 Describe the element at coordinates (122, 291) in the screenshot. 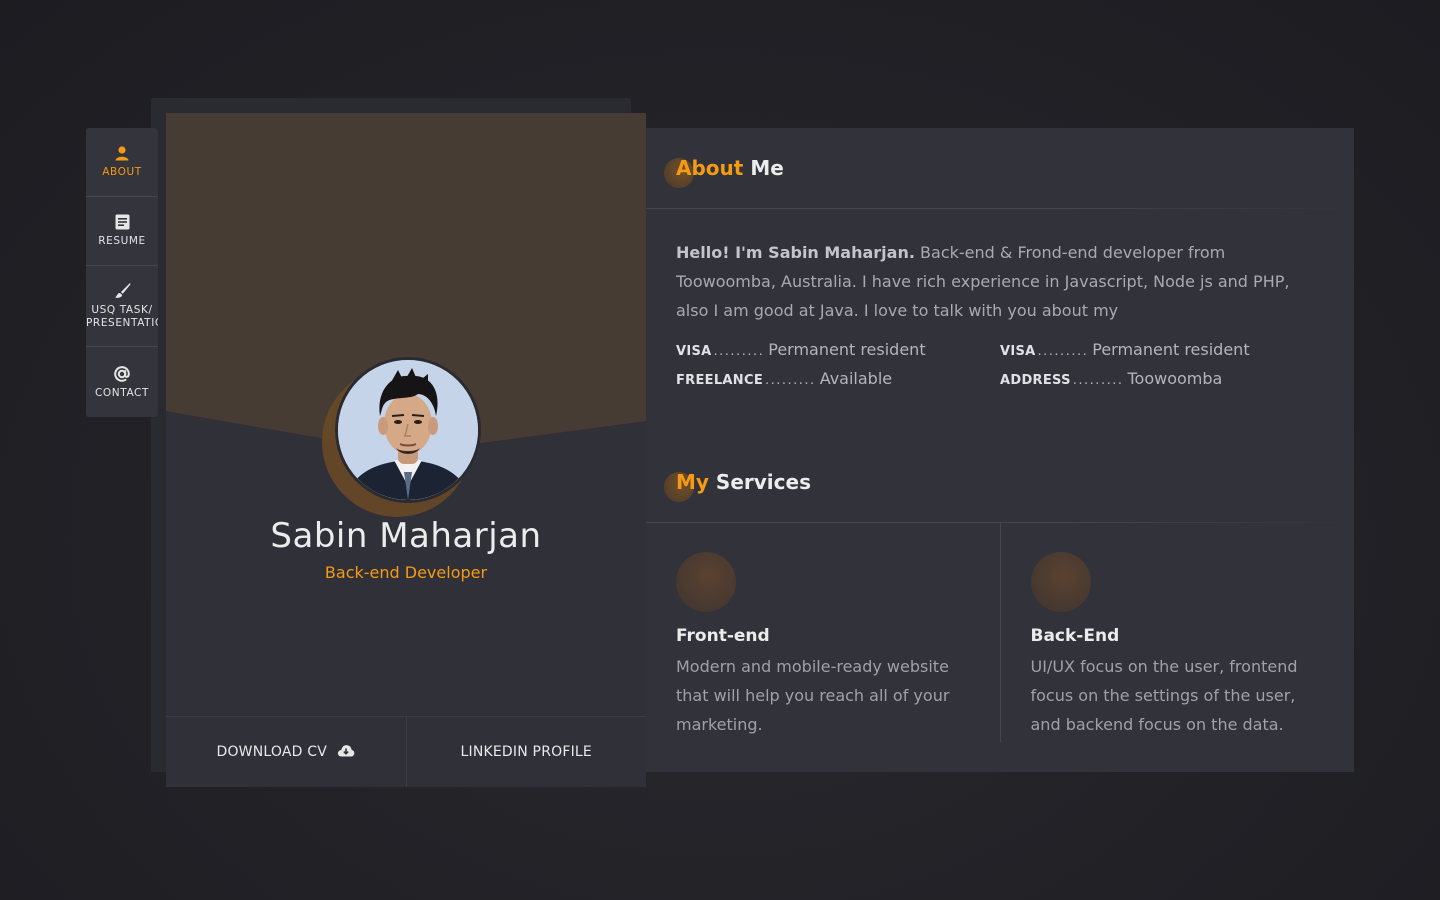

I see `brush-icon` at that location.